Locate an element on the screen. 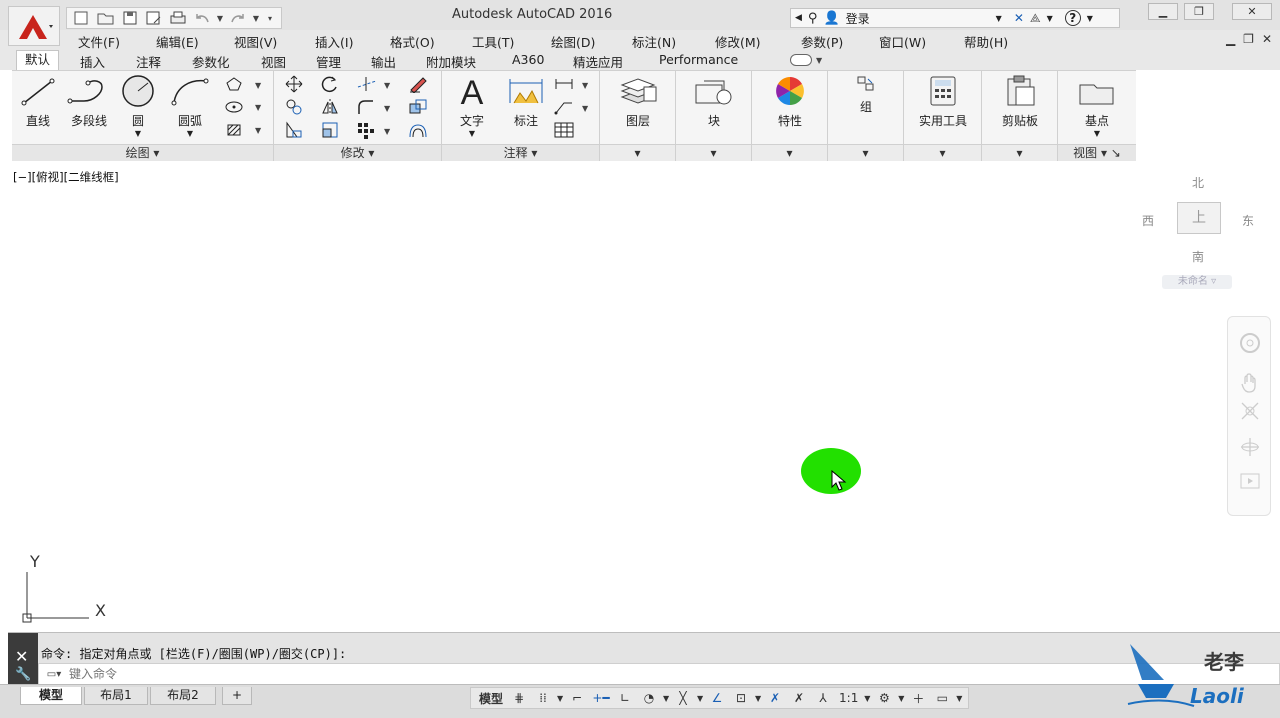  command-prompt-icon: ▭▾ is located at coordinates (54, 674).